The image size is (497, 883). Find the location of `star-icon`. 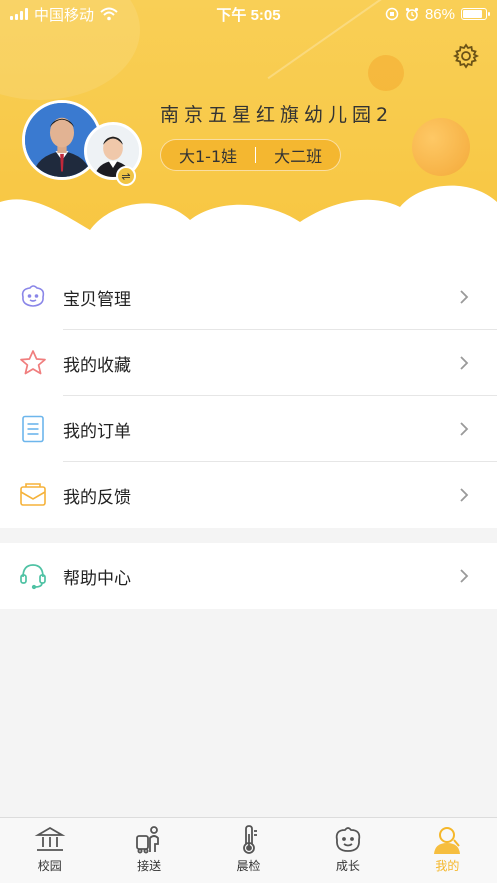

star-icon is located at coordinates (33, 362).